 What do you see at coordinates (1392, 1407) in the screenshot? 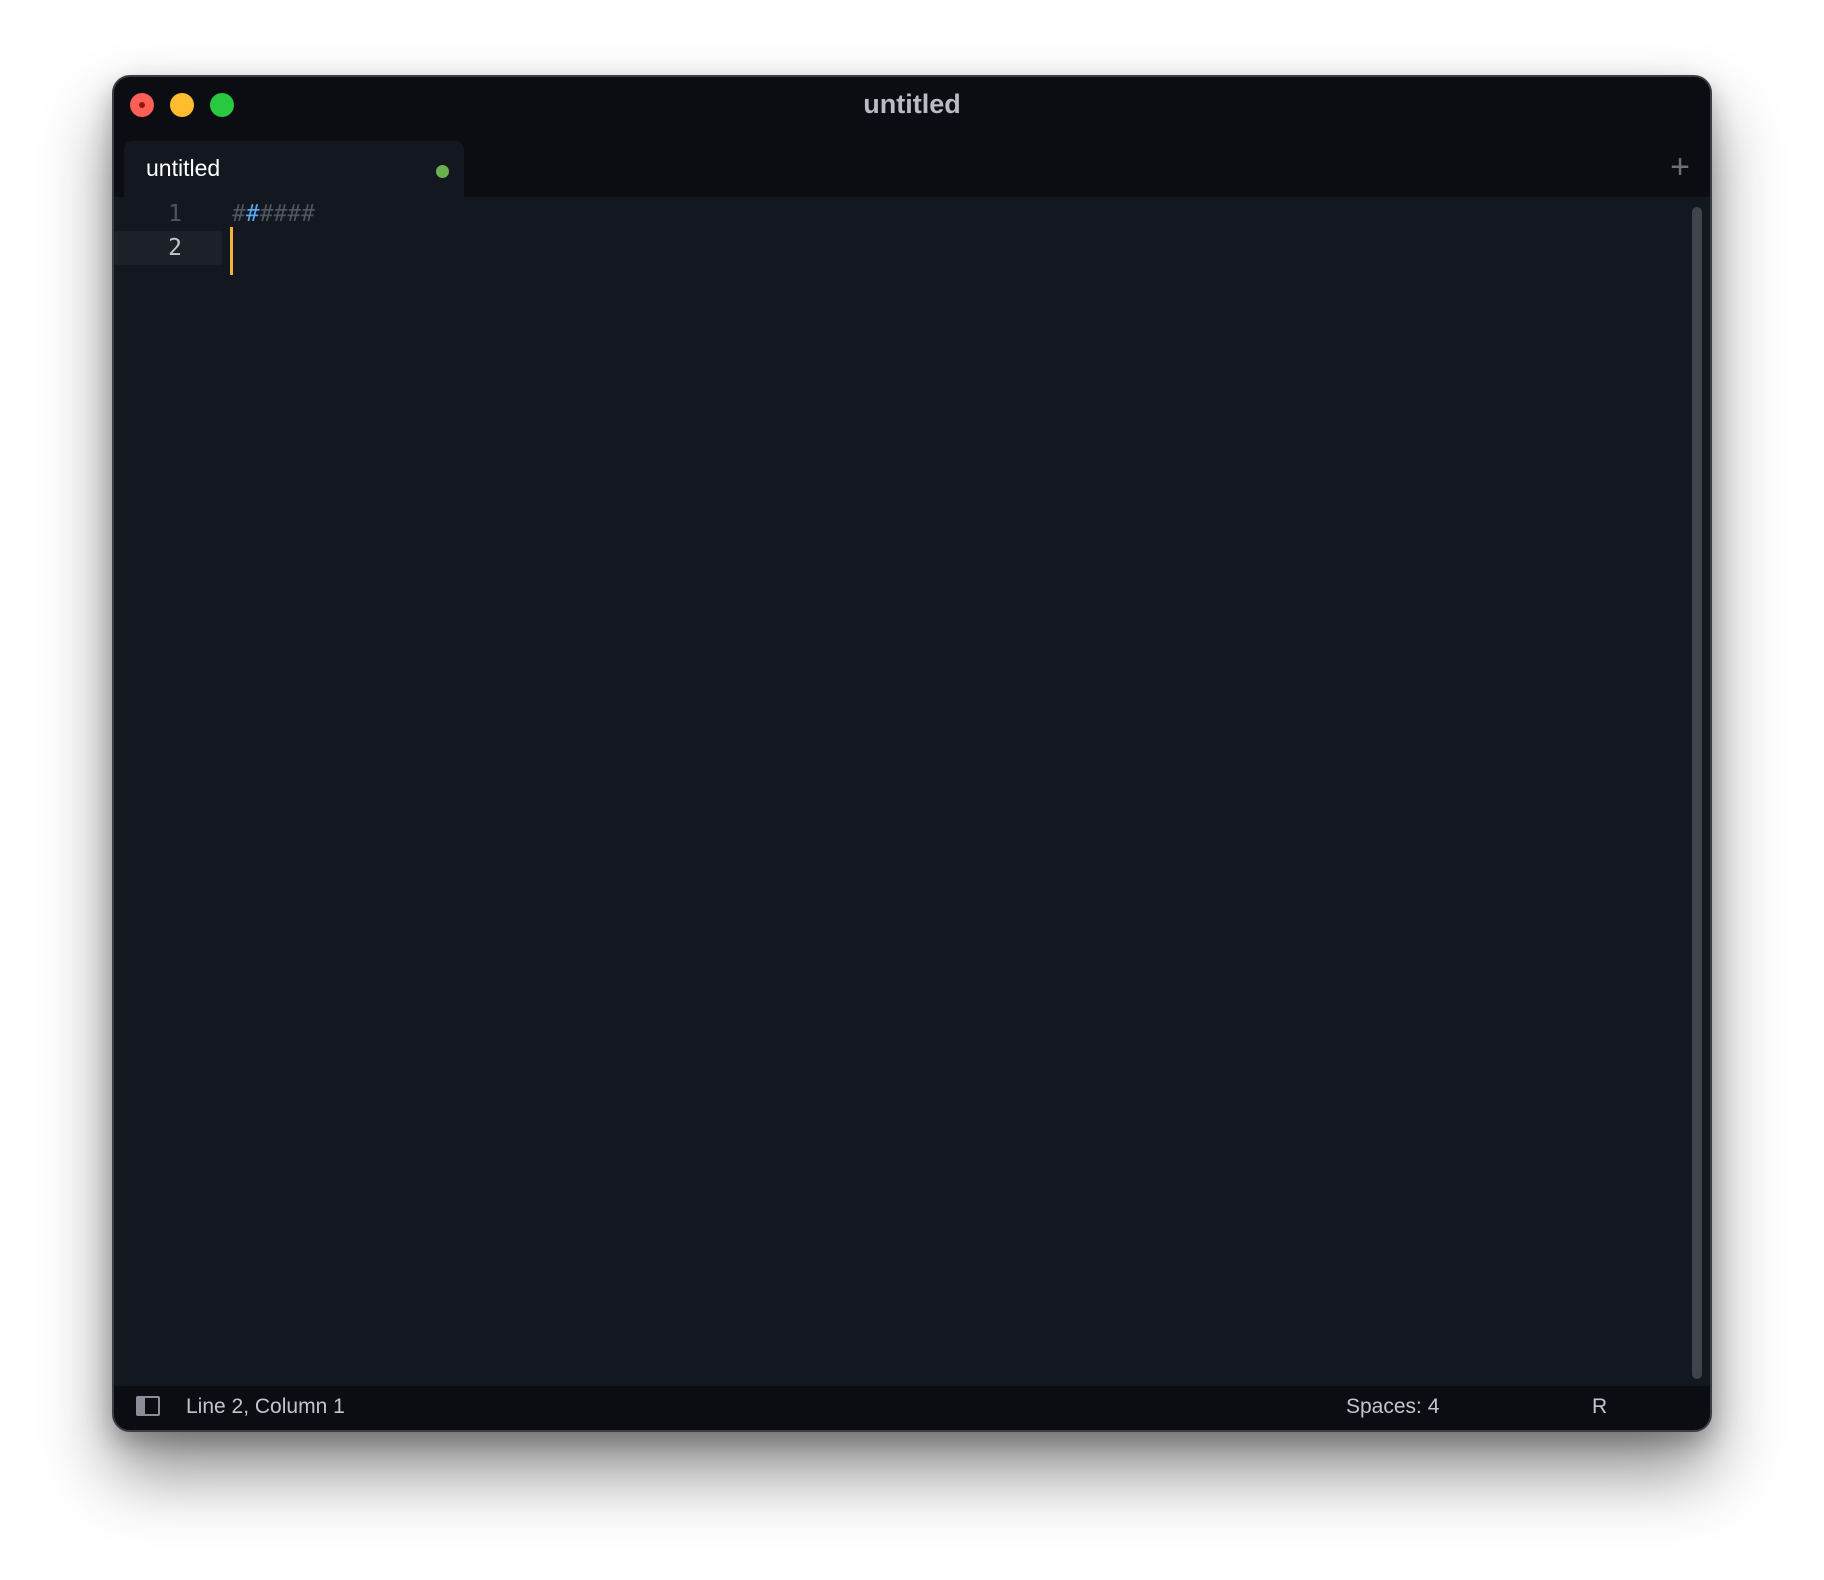
I see `indentation-setting: Spaces: 4` at bounding box center [1392, 1407].